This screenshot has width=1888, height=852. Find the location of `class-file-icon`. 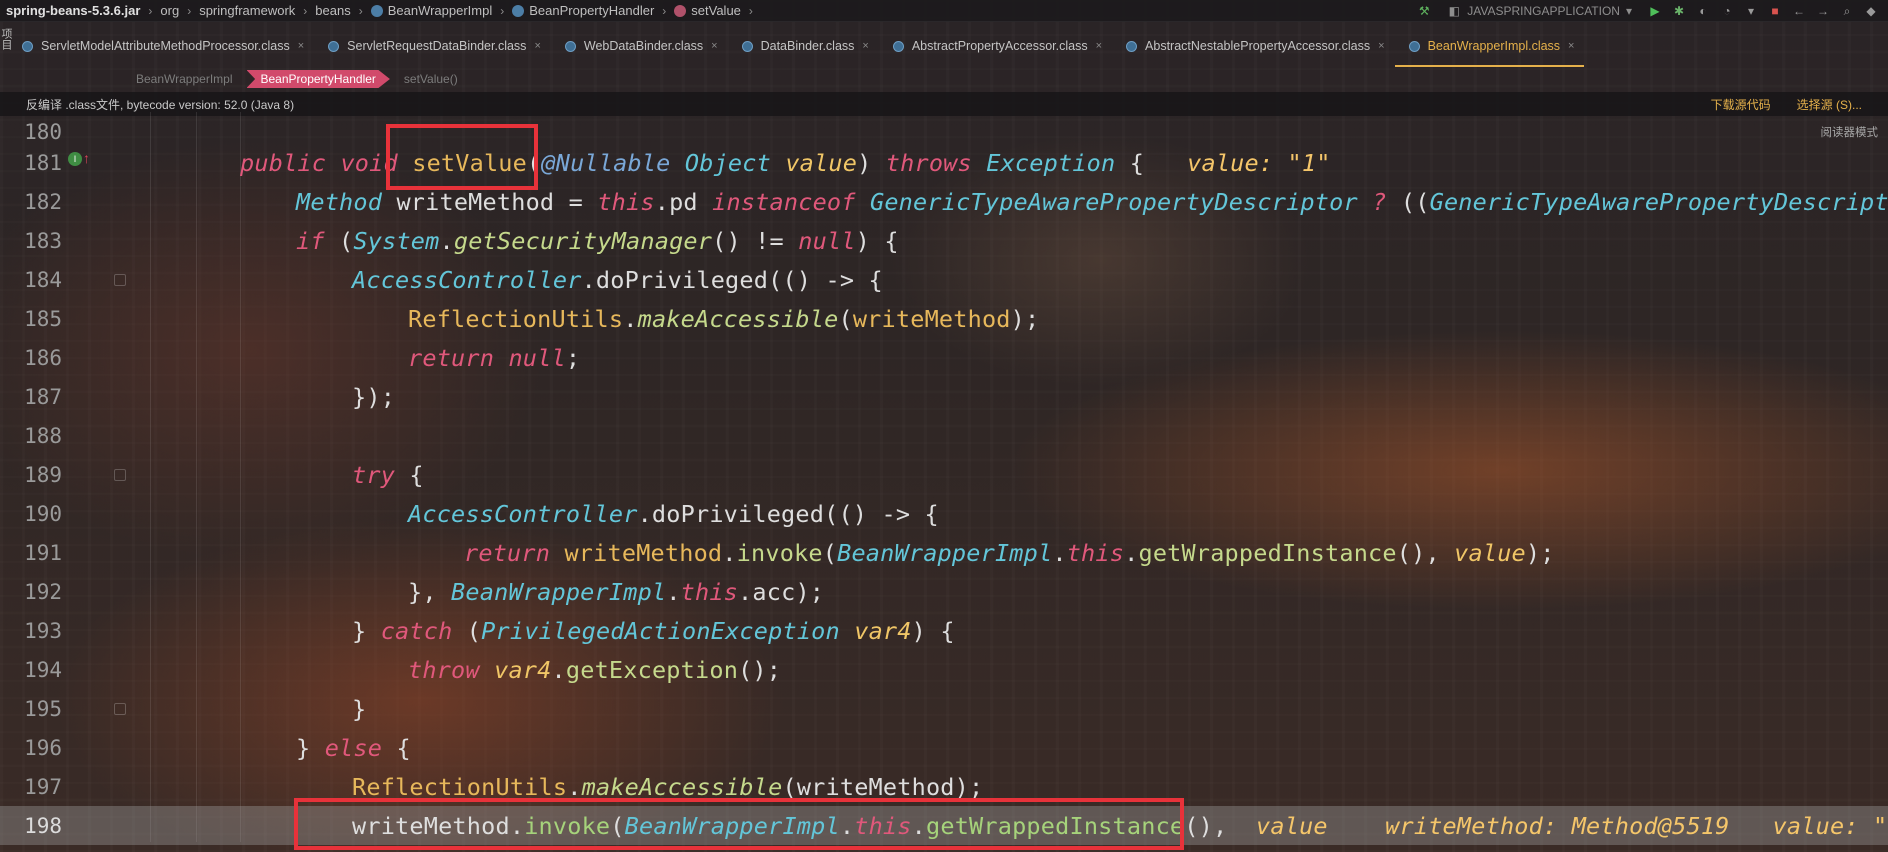

class-file-icon is located at coordinates (1132, 46).